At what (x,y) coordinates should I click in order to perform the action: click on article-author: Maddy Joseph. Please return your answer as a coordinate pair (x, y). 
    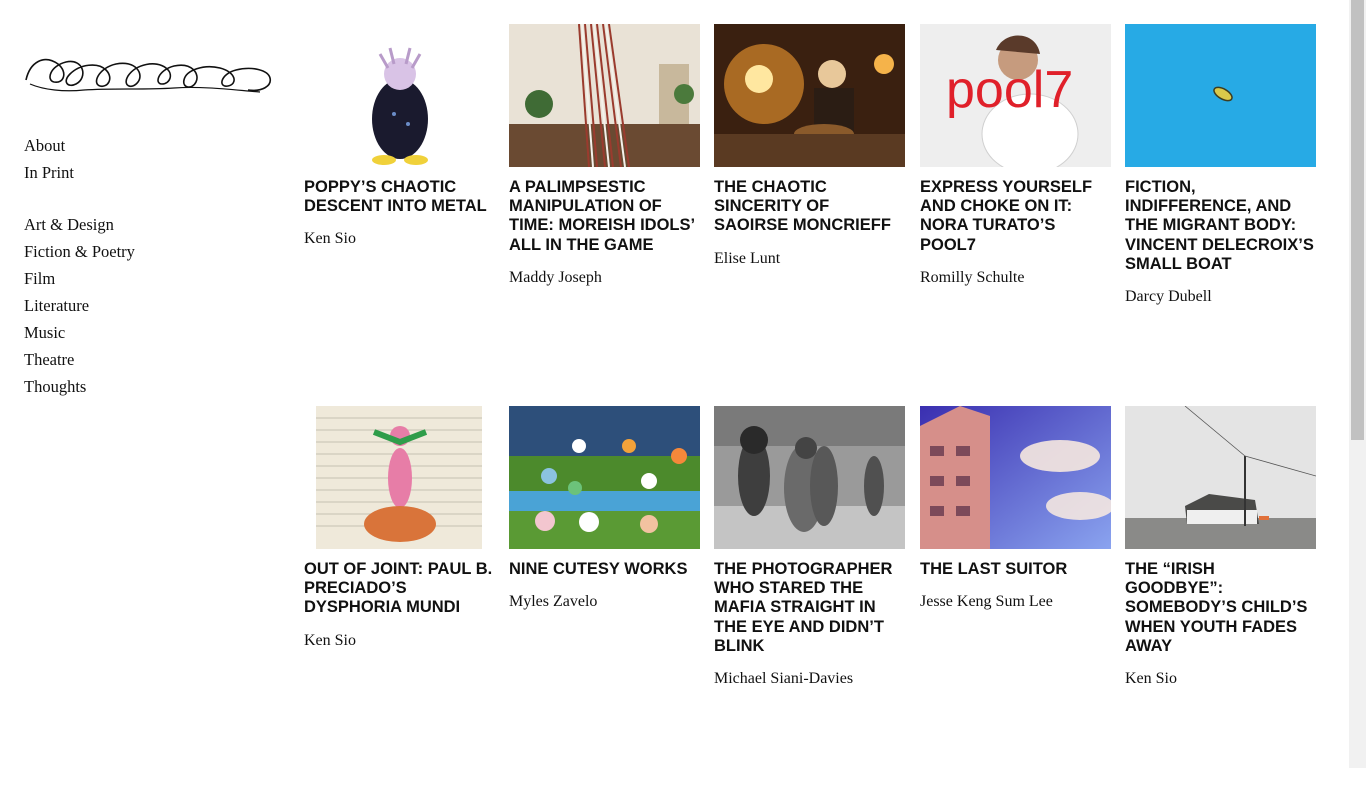
    Looking at the image, I should click on (604, 278).